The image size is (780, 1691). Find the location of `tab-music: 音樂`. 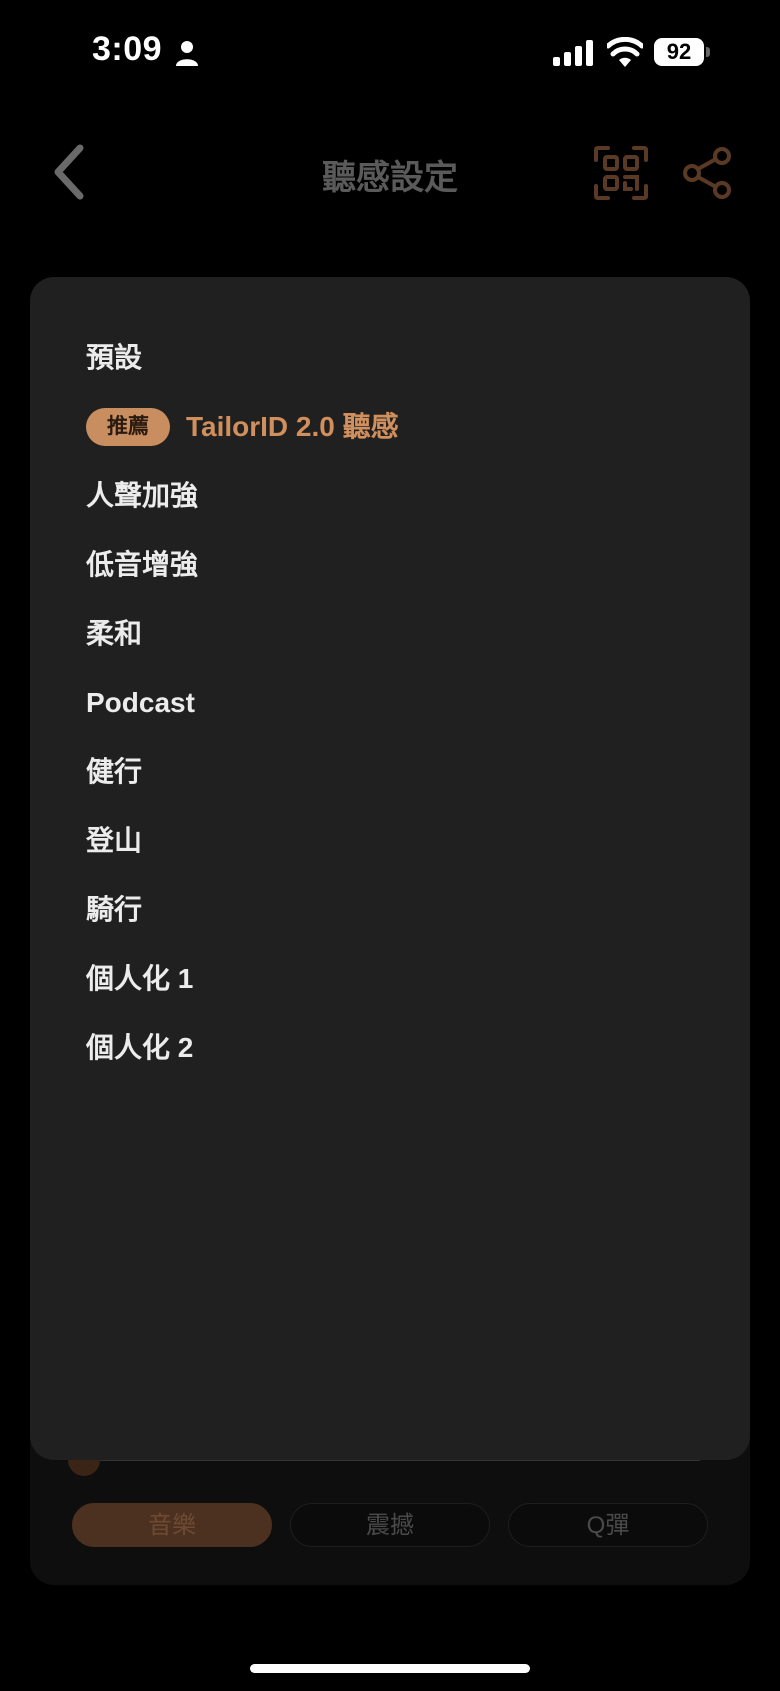

tab-music: 音樂 is located at coordinates (172, 1525).